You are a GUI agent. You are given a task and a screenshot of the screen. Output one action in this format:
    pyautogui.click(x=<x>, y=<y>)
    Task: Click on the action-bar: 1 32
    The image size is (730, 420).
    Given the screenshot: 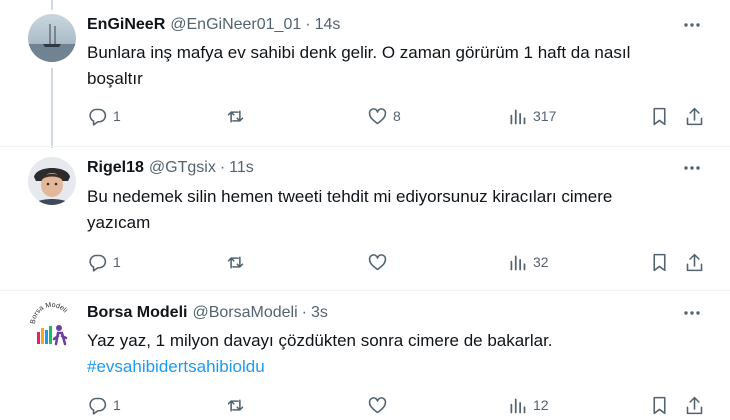 What is the action you would take?
    pyautogui.click(x=365, y=262)
    